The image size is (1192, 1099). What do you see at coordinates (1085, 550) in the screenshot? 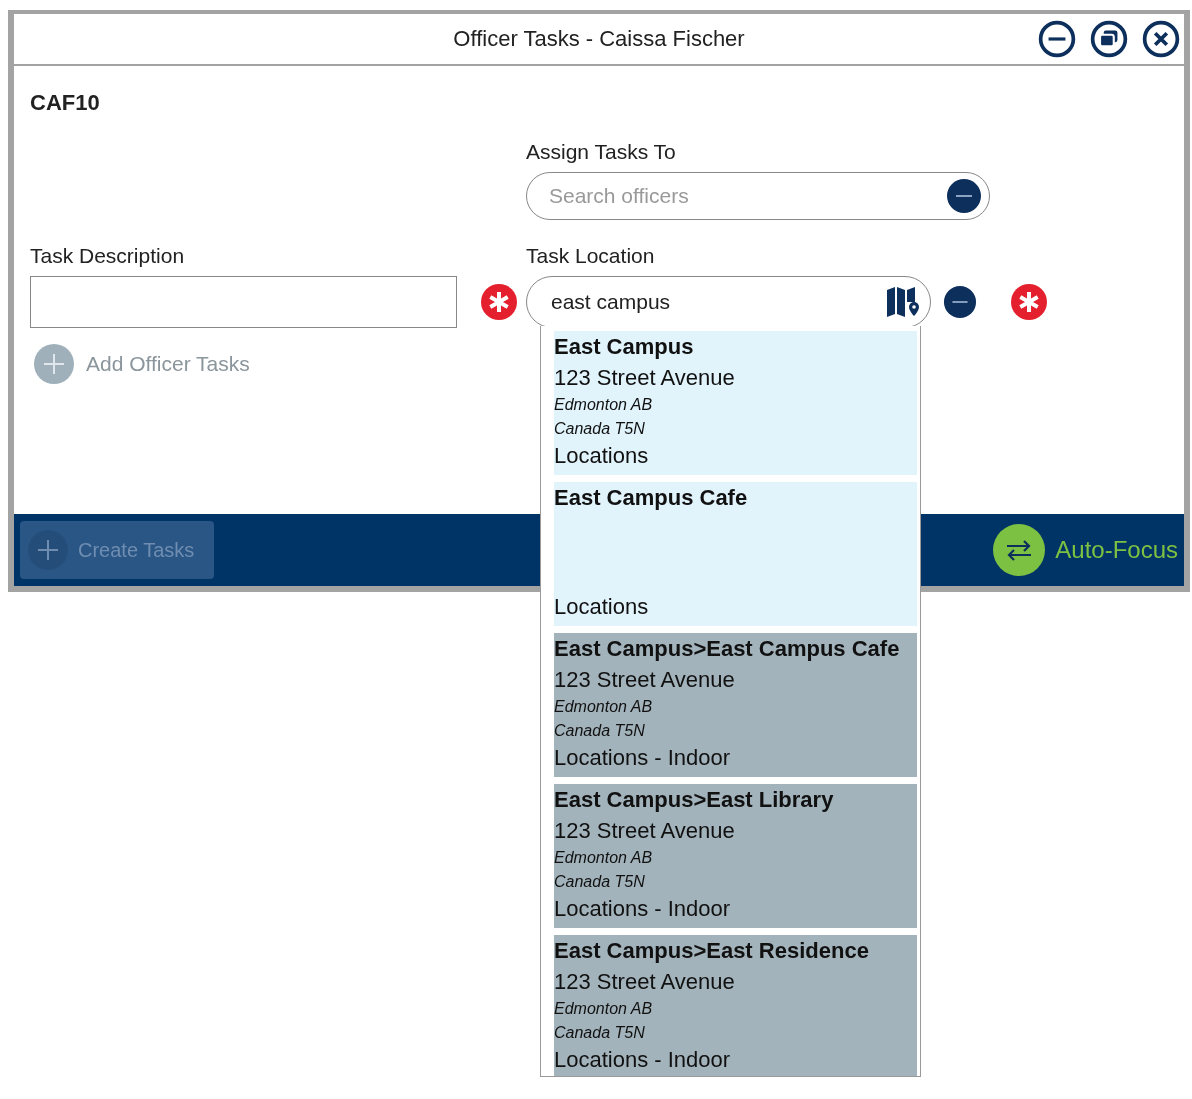
I see `auto-focus-button: Auto-Focus` at bounding box center [1085, 550].